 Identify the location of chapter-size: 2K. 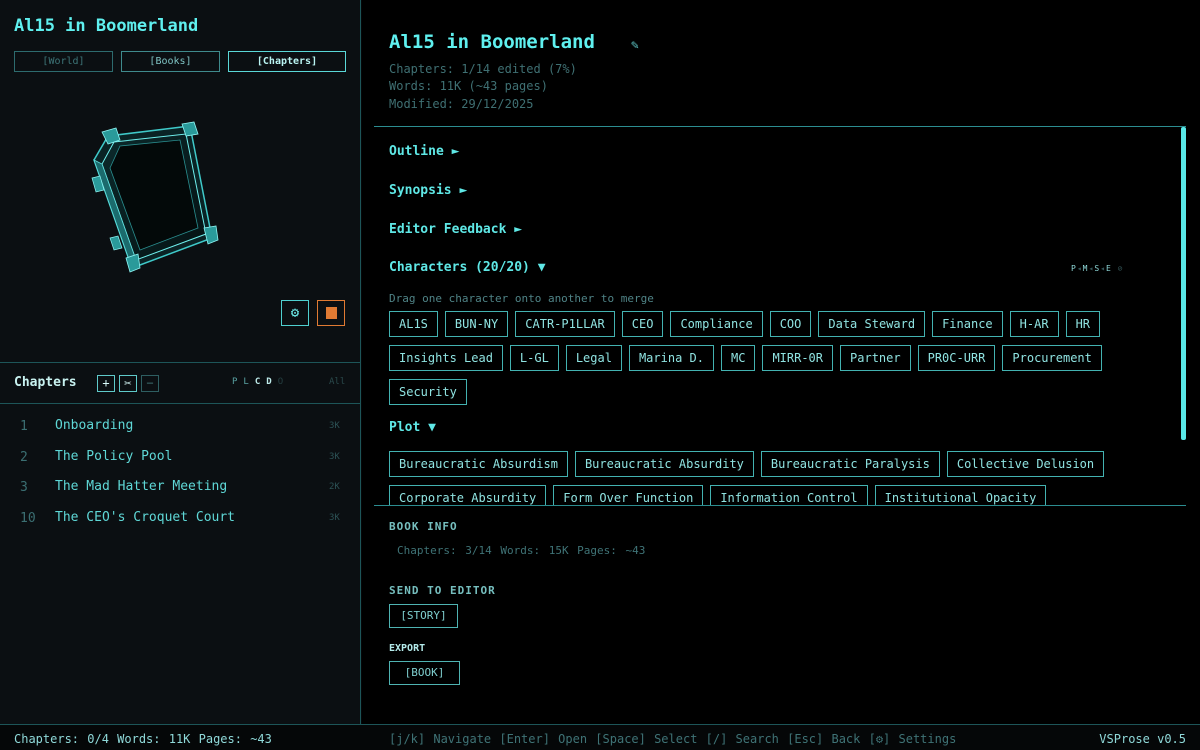
(334, 487).